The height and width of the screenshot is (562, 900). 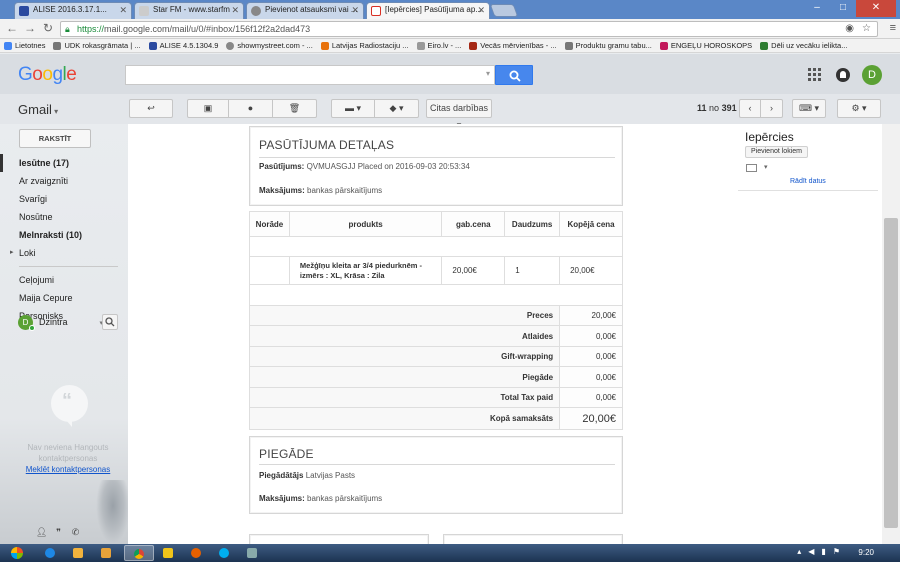 What do you see at coordinates (705, 45) in the screenshot?
I see `bookmark: ENGEĻU HOROSKOPS` at bounding box center [705, 45].